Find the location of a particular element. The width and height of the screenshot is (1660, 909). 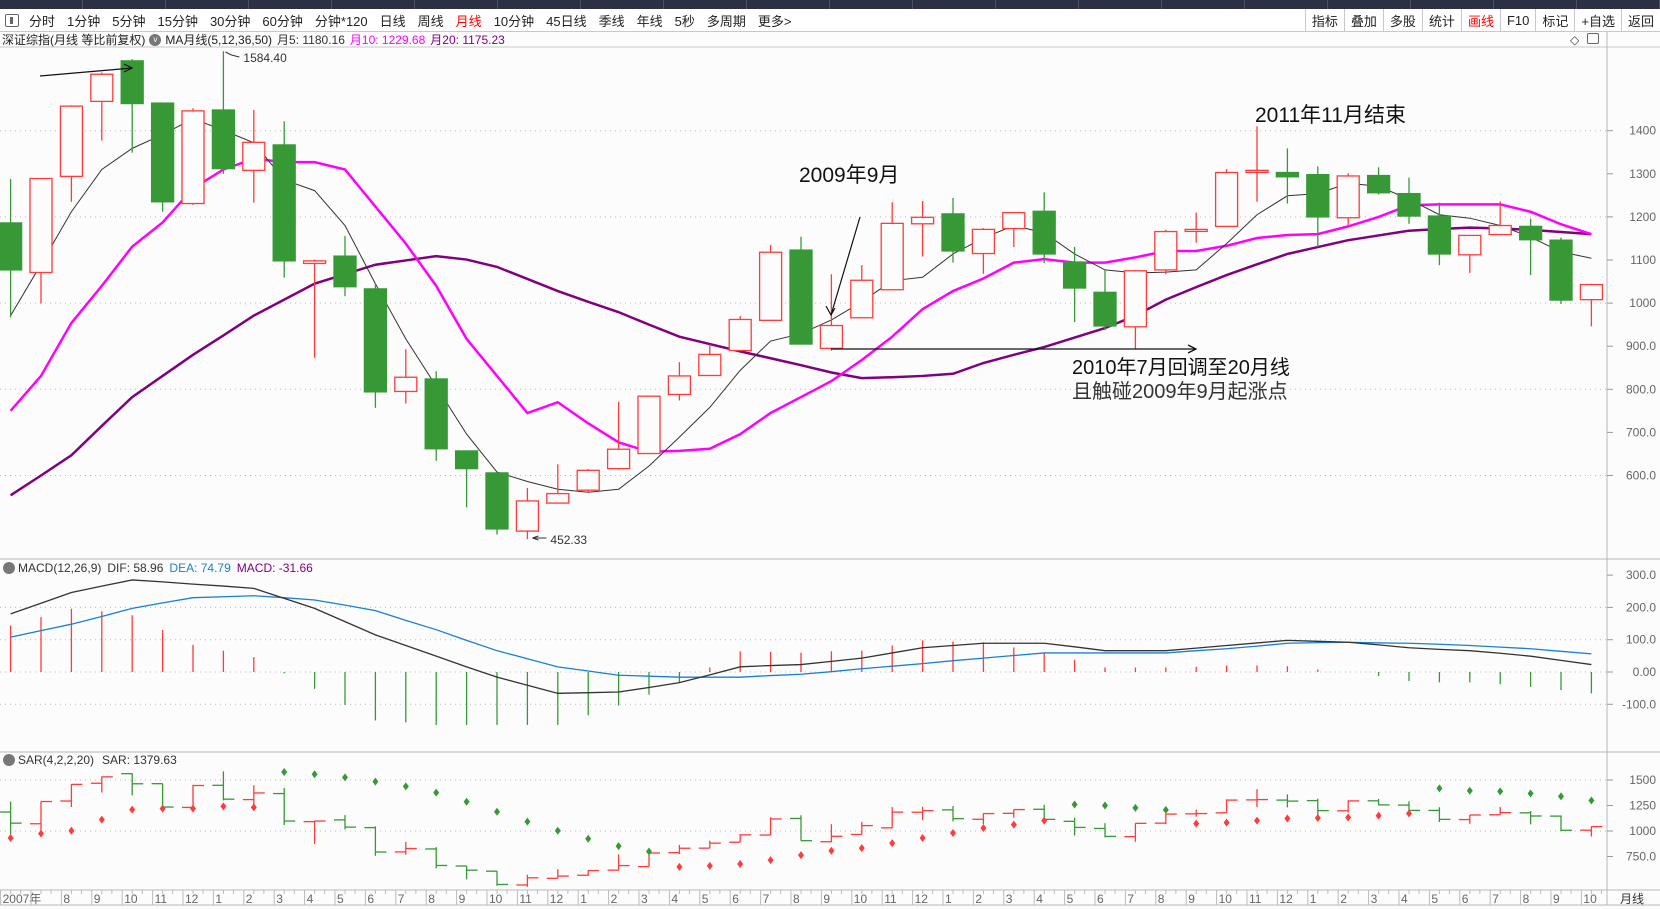

macd-tick-label: -100.0 is located at coordinates (1639, 704).